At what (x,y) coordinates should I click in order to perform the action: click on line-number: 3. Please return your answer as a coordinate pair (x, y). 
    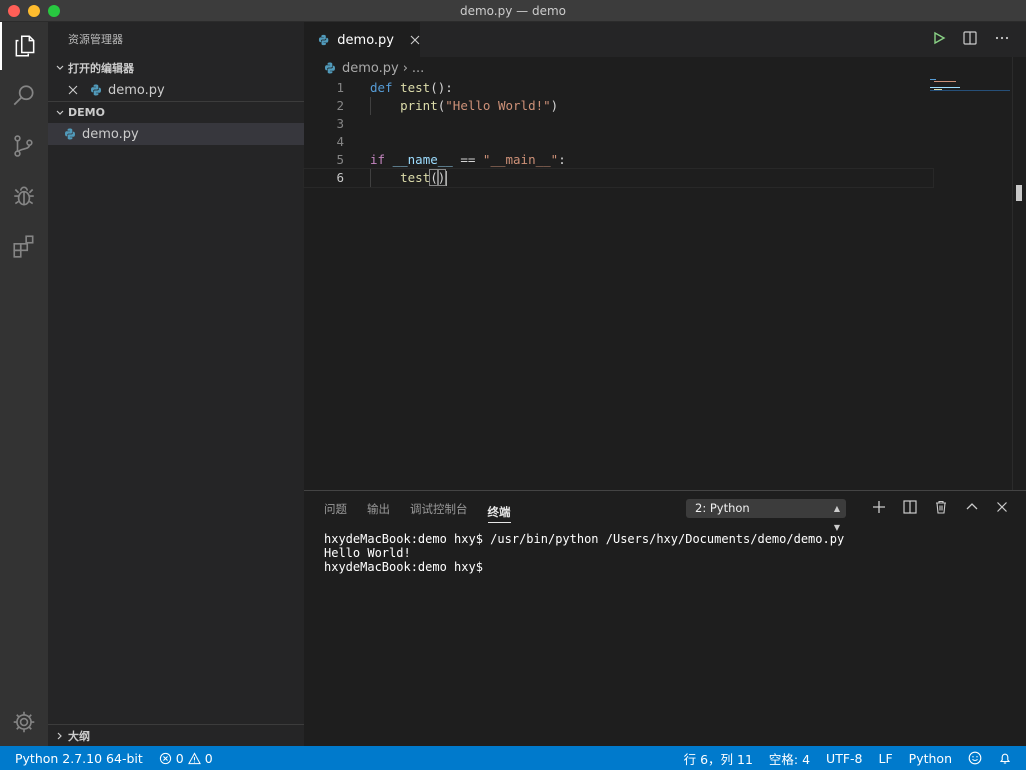
    Looking at the image, I should click on (340, 123).